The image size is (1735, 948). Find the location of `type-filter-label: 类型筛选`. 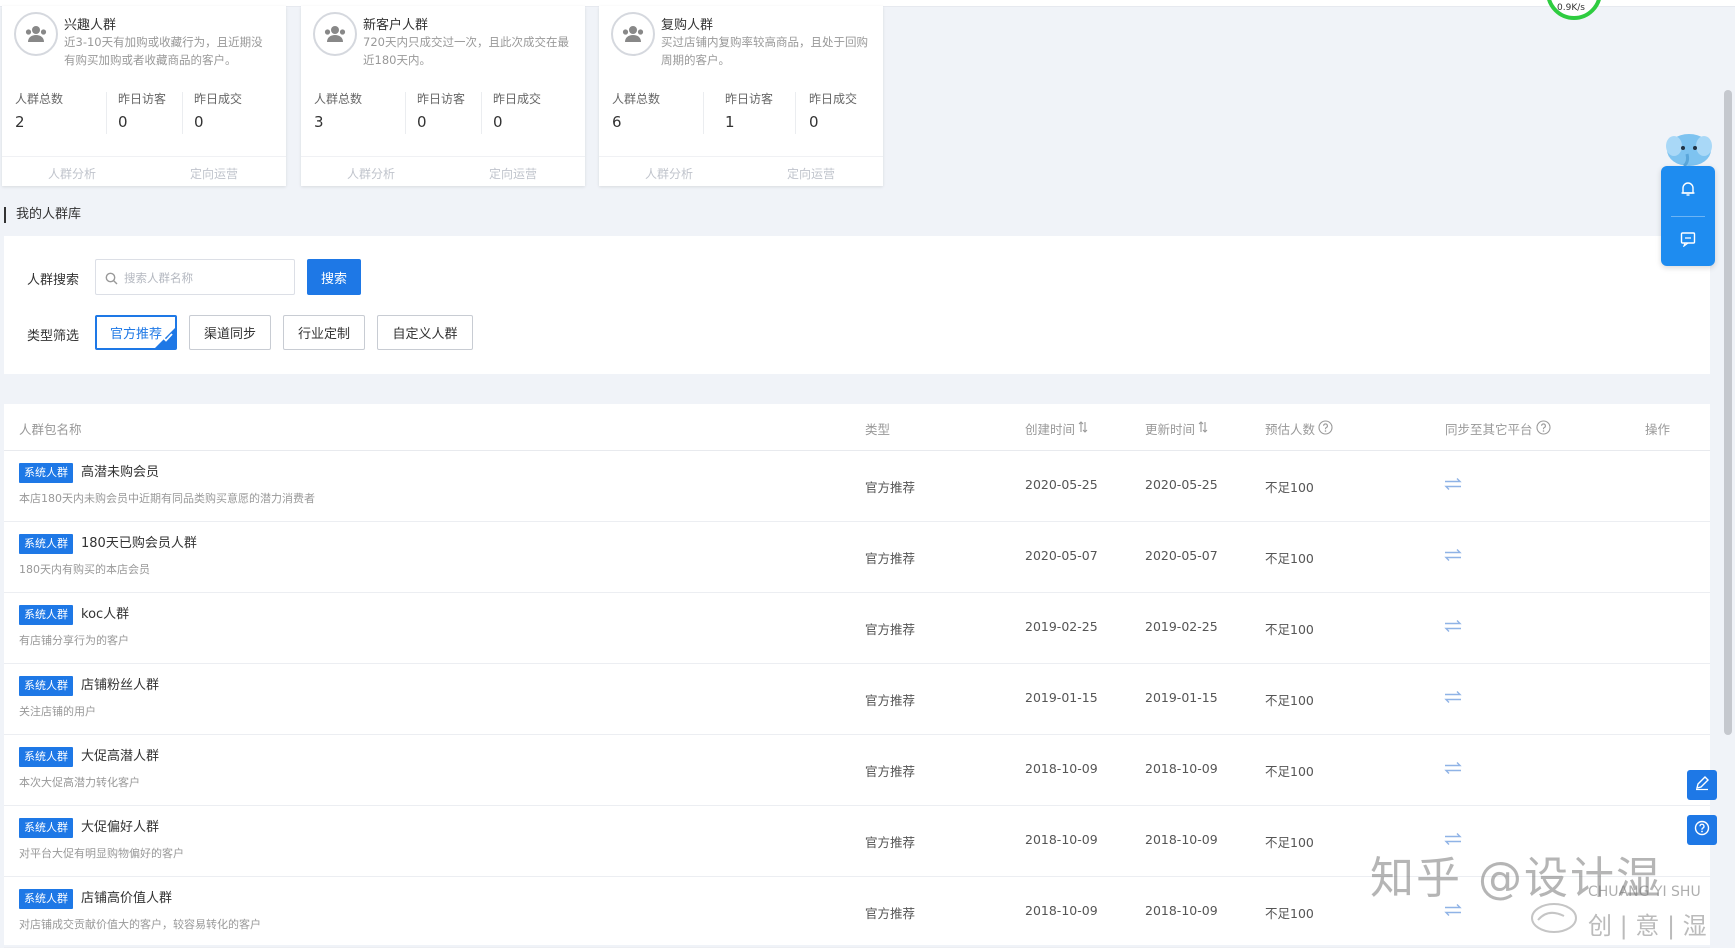

type-filter-label: 类型筛选 is located at coordinates (53, 336).